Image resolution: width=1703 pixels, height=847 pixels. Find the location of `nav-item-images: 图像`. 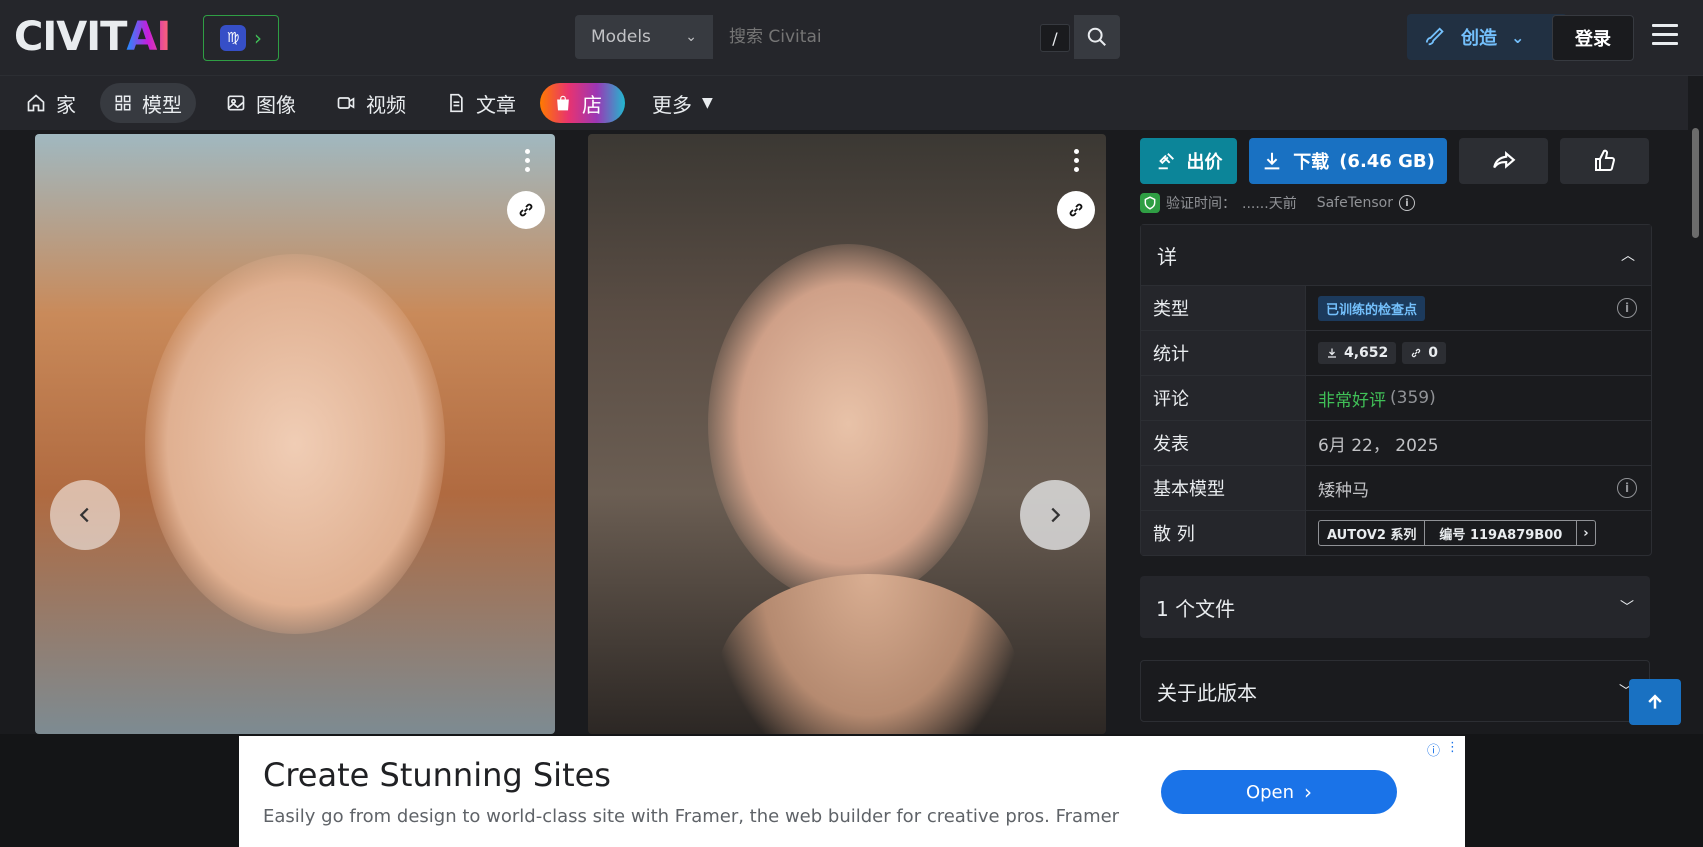

nav-item-images: 图像 is located at coordinates (261, 103).